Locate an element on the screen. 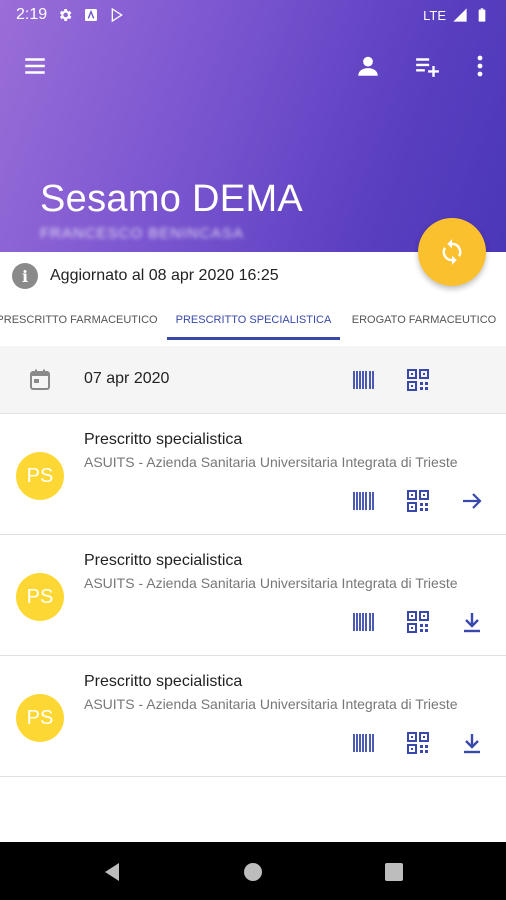  arrow-forward-icon is located at coordinates (472, 501).